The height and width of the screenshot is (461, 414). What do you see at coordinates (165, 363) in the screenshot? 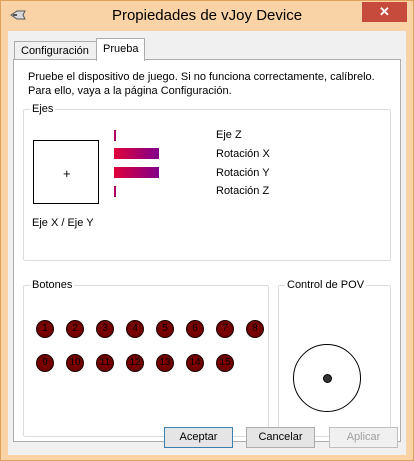
I see `joystick-button-13: 13` at bounding box center [165, 363].